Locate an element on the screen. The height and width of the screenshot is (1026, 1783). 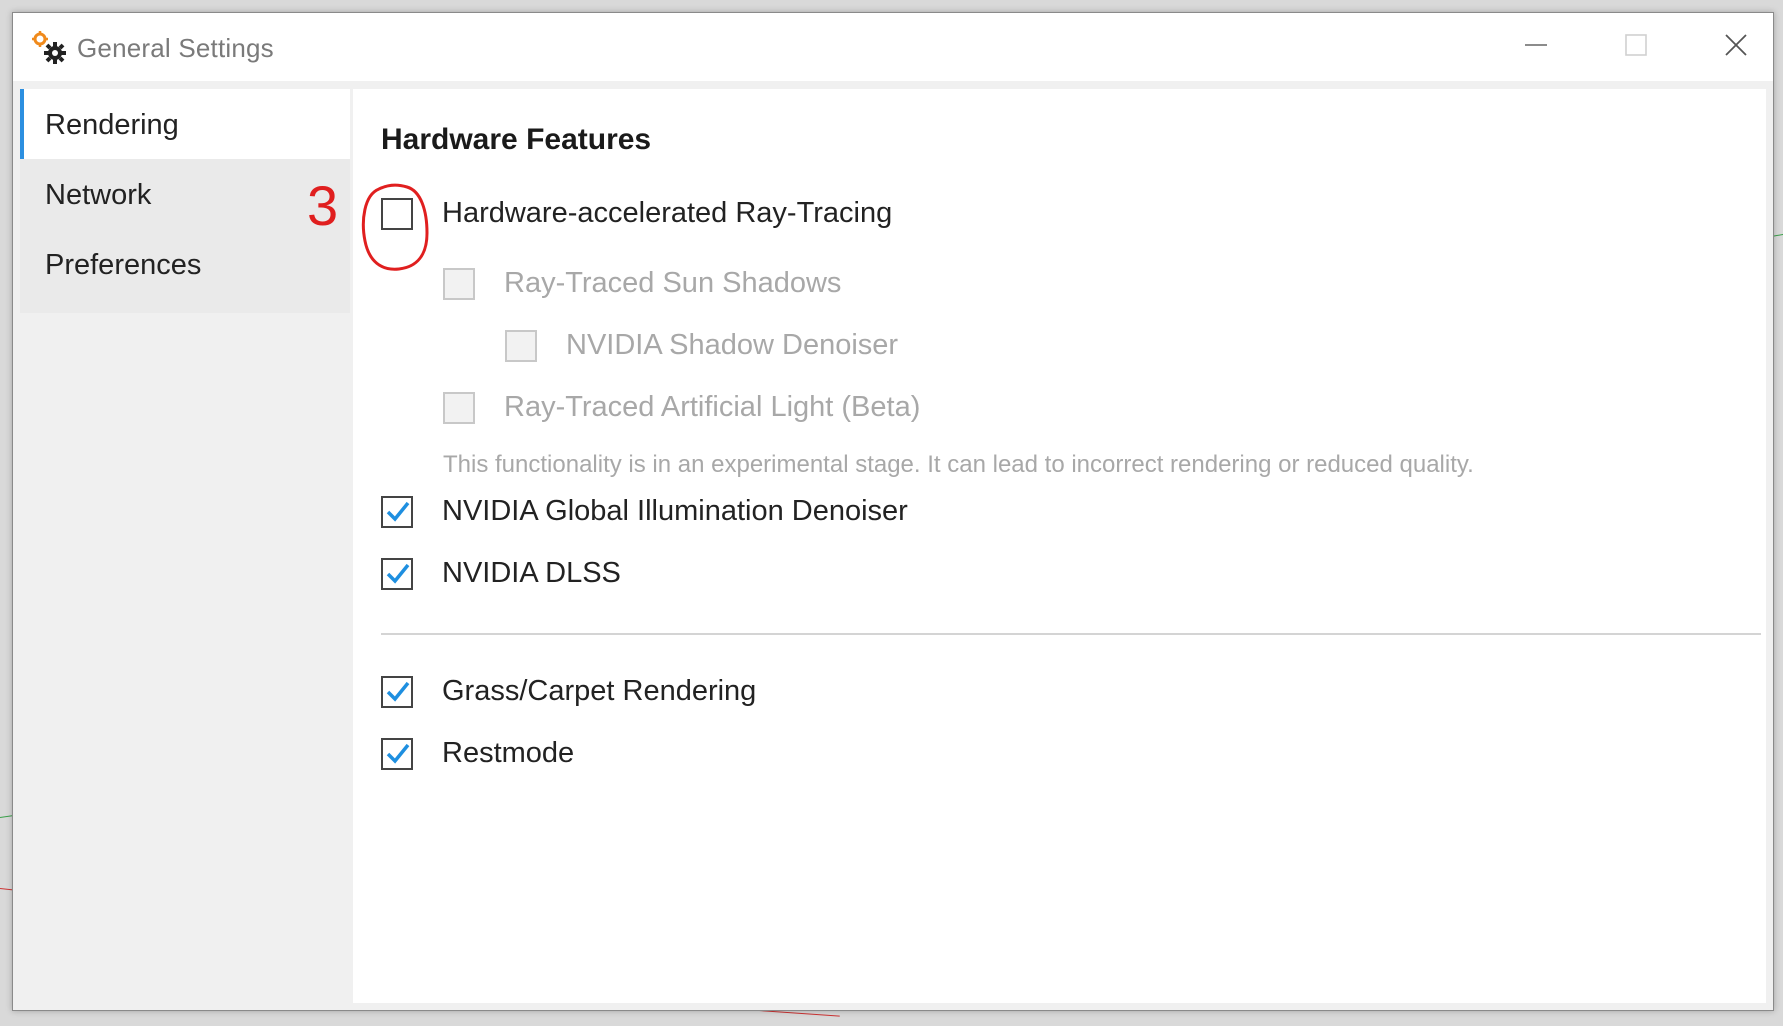
gi-denoiser-checkbox is located at coordinates (397, 511).